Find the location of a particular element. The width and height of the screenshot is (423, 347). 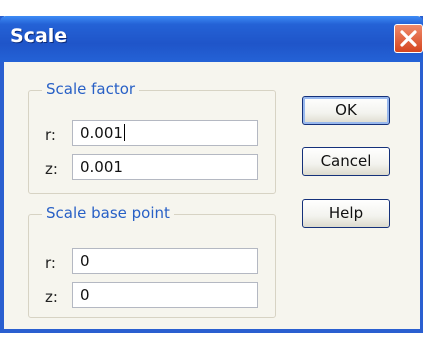

scale-factor-z-input: 0.001 is located at coordinates (165, 167).